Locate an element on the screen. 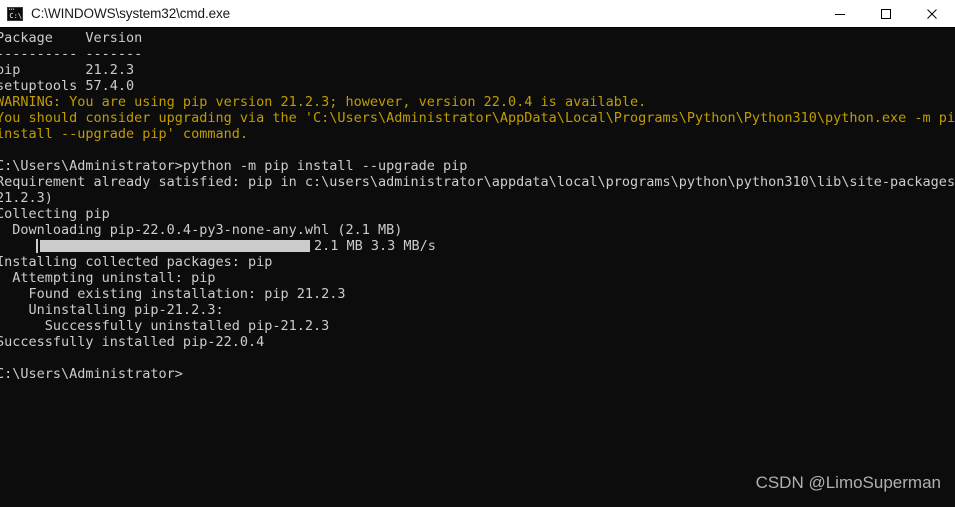  console-line: setuptools 57.4.0 is located at coordinates (67, 86).